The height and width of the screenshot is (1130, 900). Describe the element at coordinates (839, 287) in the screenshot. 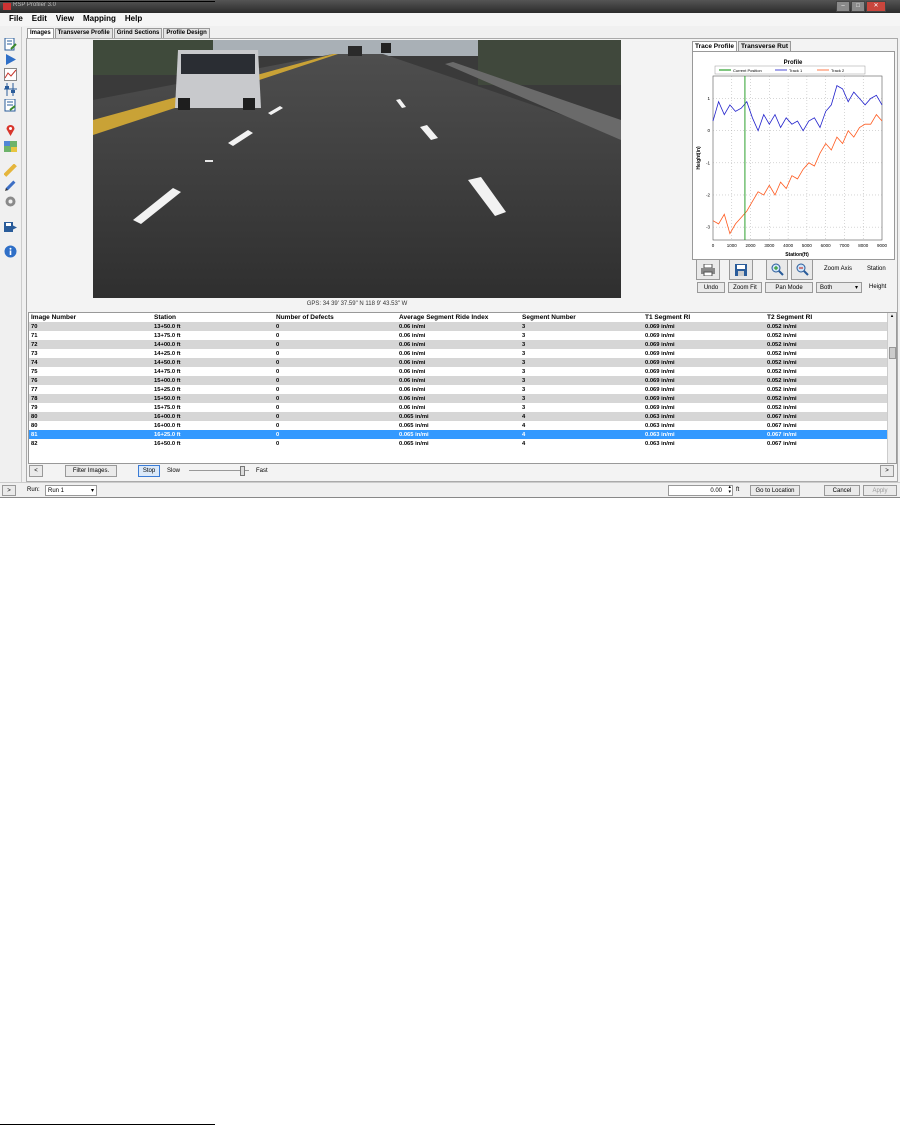

I see `zoom-axis-select: Both ▾` at that location.